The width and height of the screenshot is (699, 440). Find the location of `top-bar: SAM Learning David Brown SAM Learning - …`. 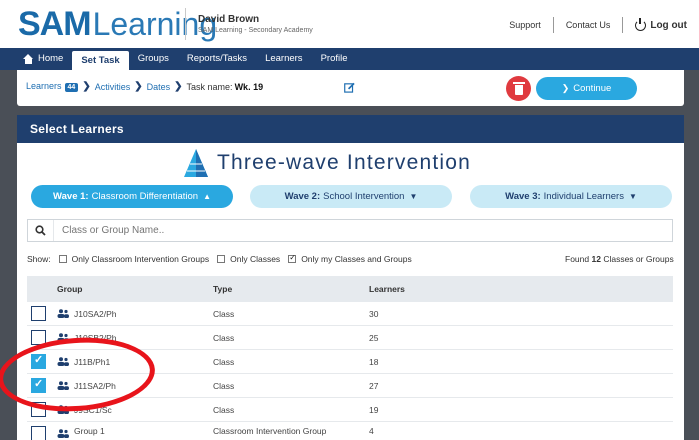

top-bar: SAM Learning David Brown SAM Learning - … is located at coordinates (349, 24).